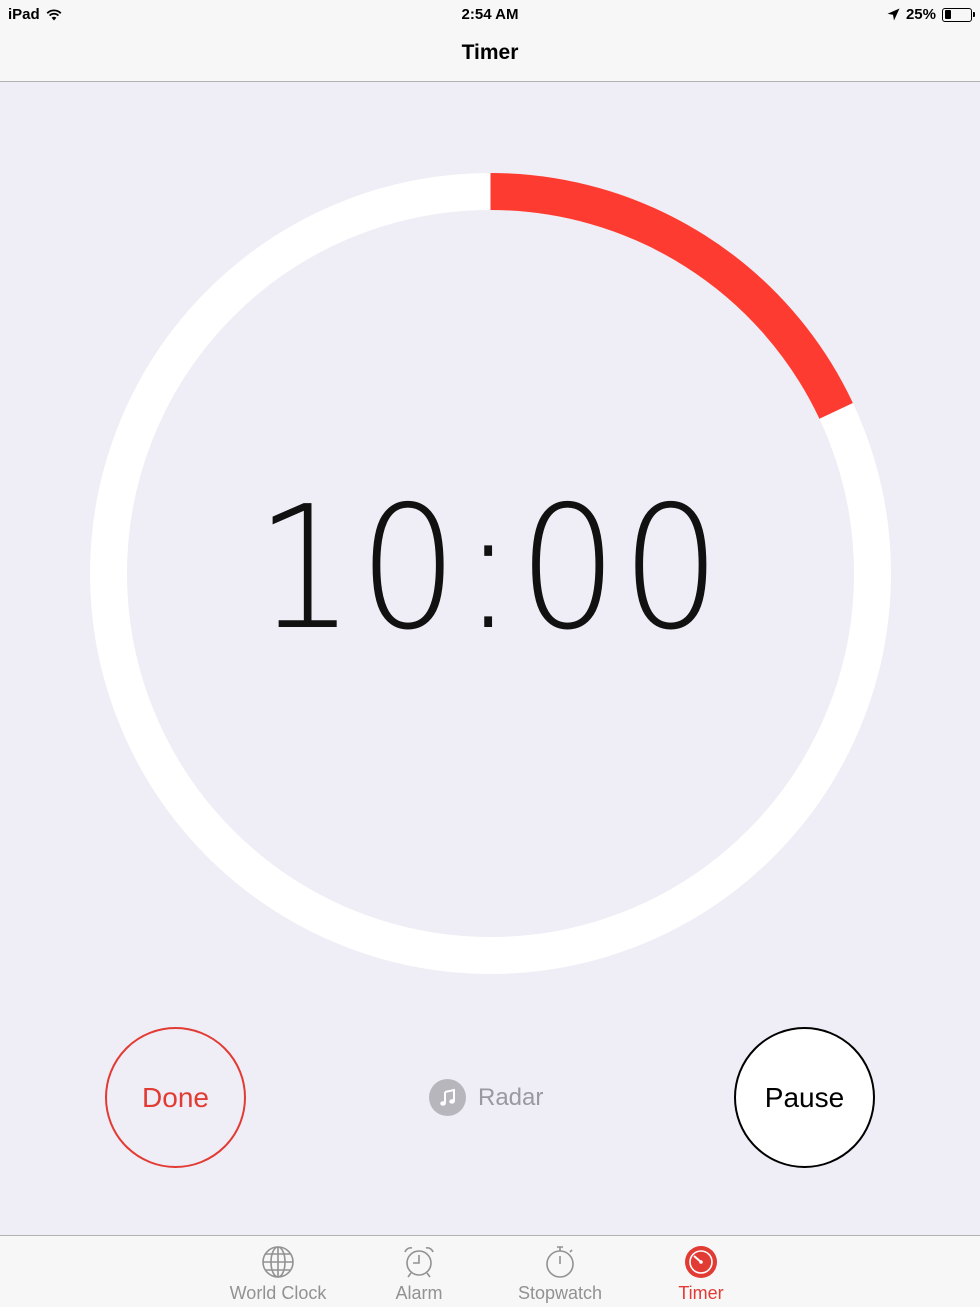  I want to click on sound-label: Radar, so click(511, 1097).